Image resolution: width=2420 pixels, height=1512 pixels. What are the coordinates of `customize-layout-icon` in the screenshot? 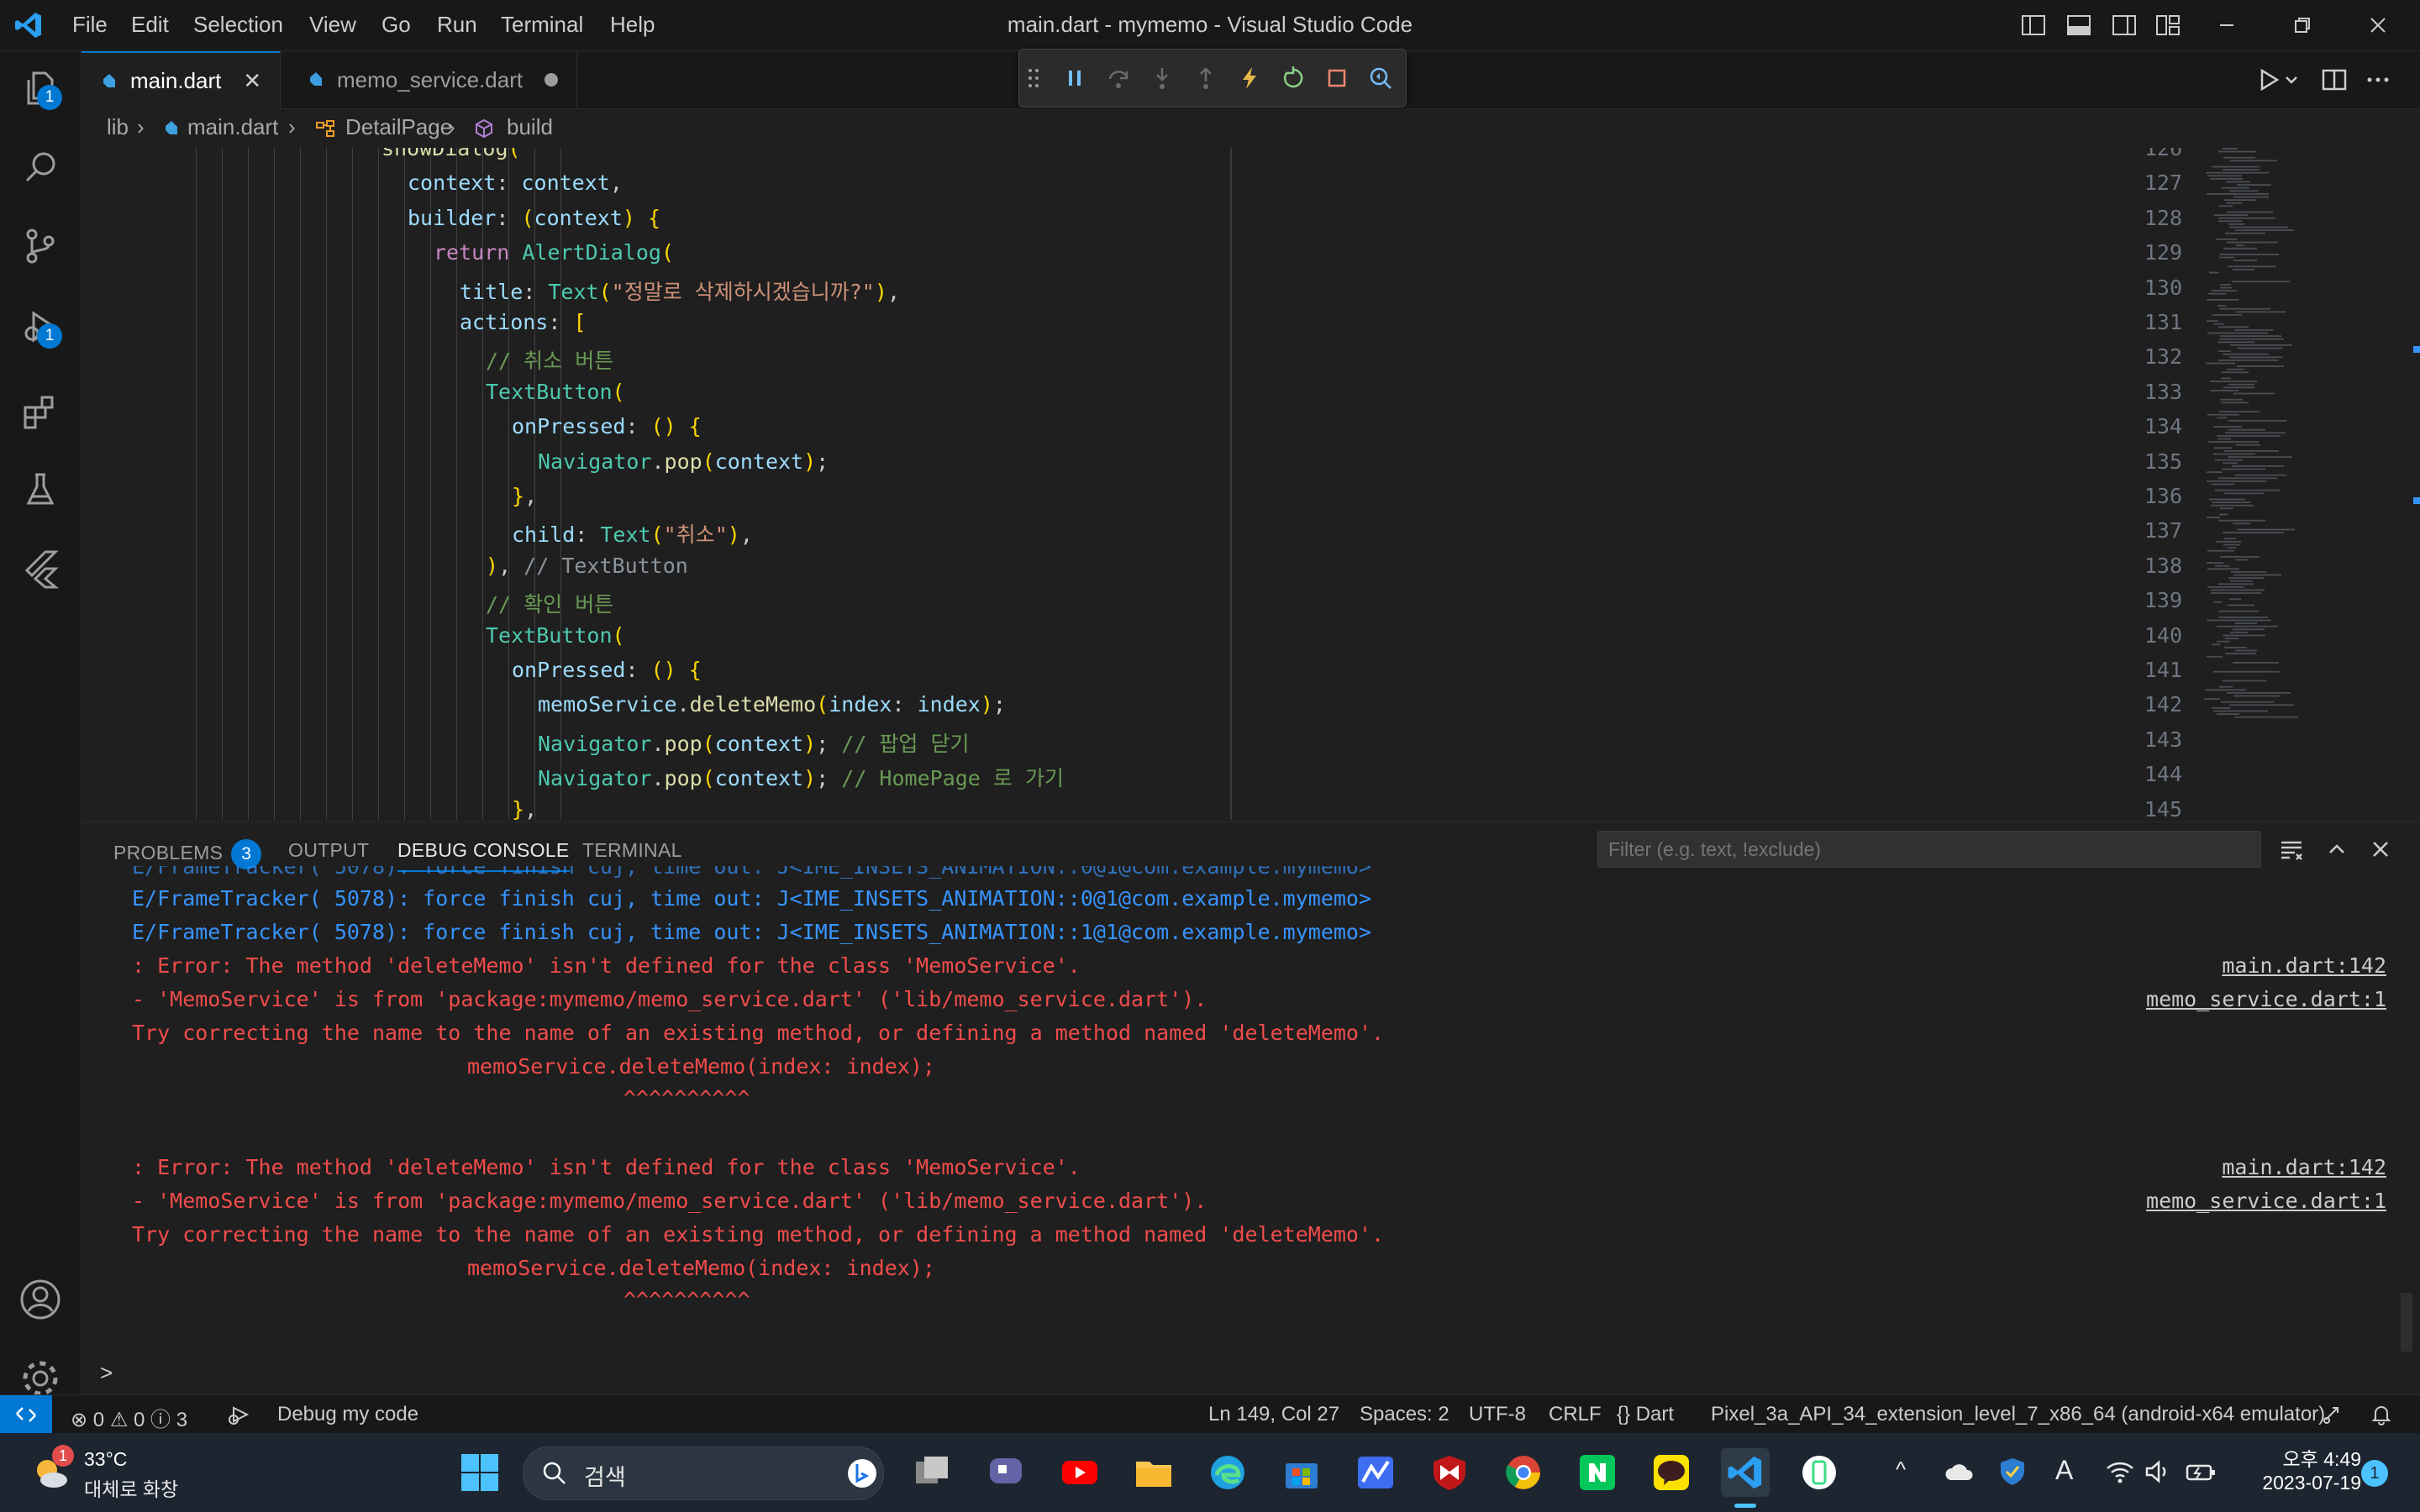 It's located at (2167, 25).